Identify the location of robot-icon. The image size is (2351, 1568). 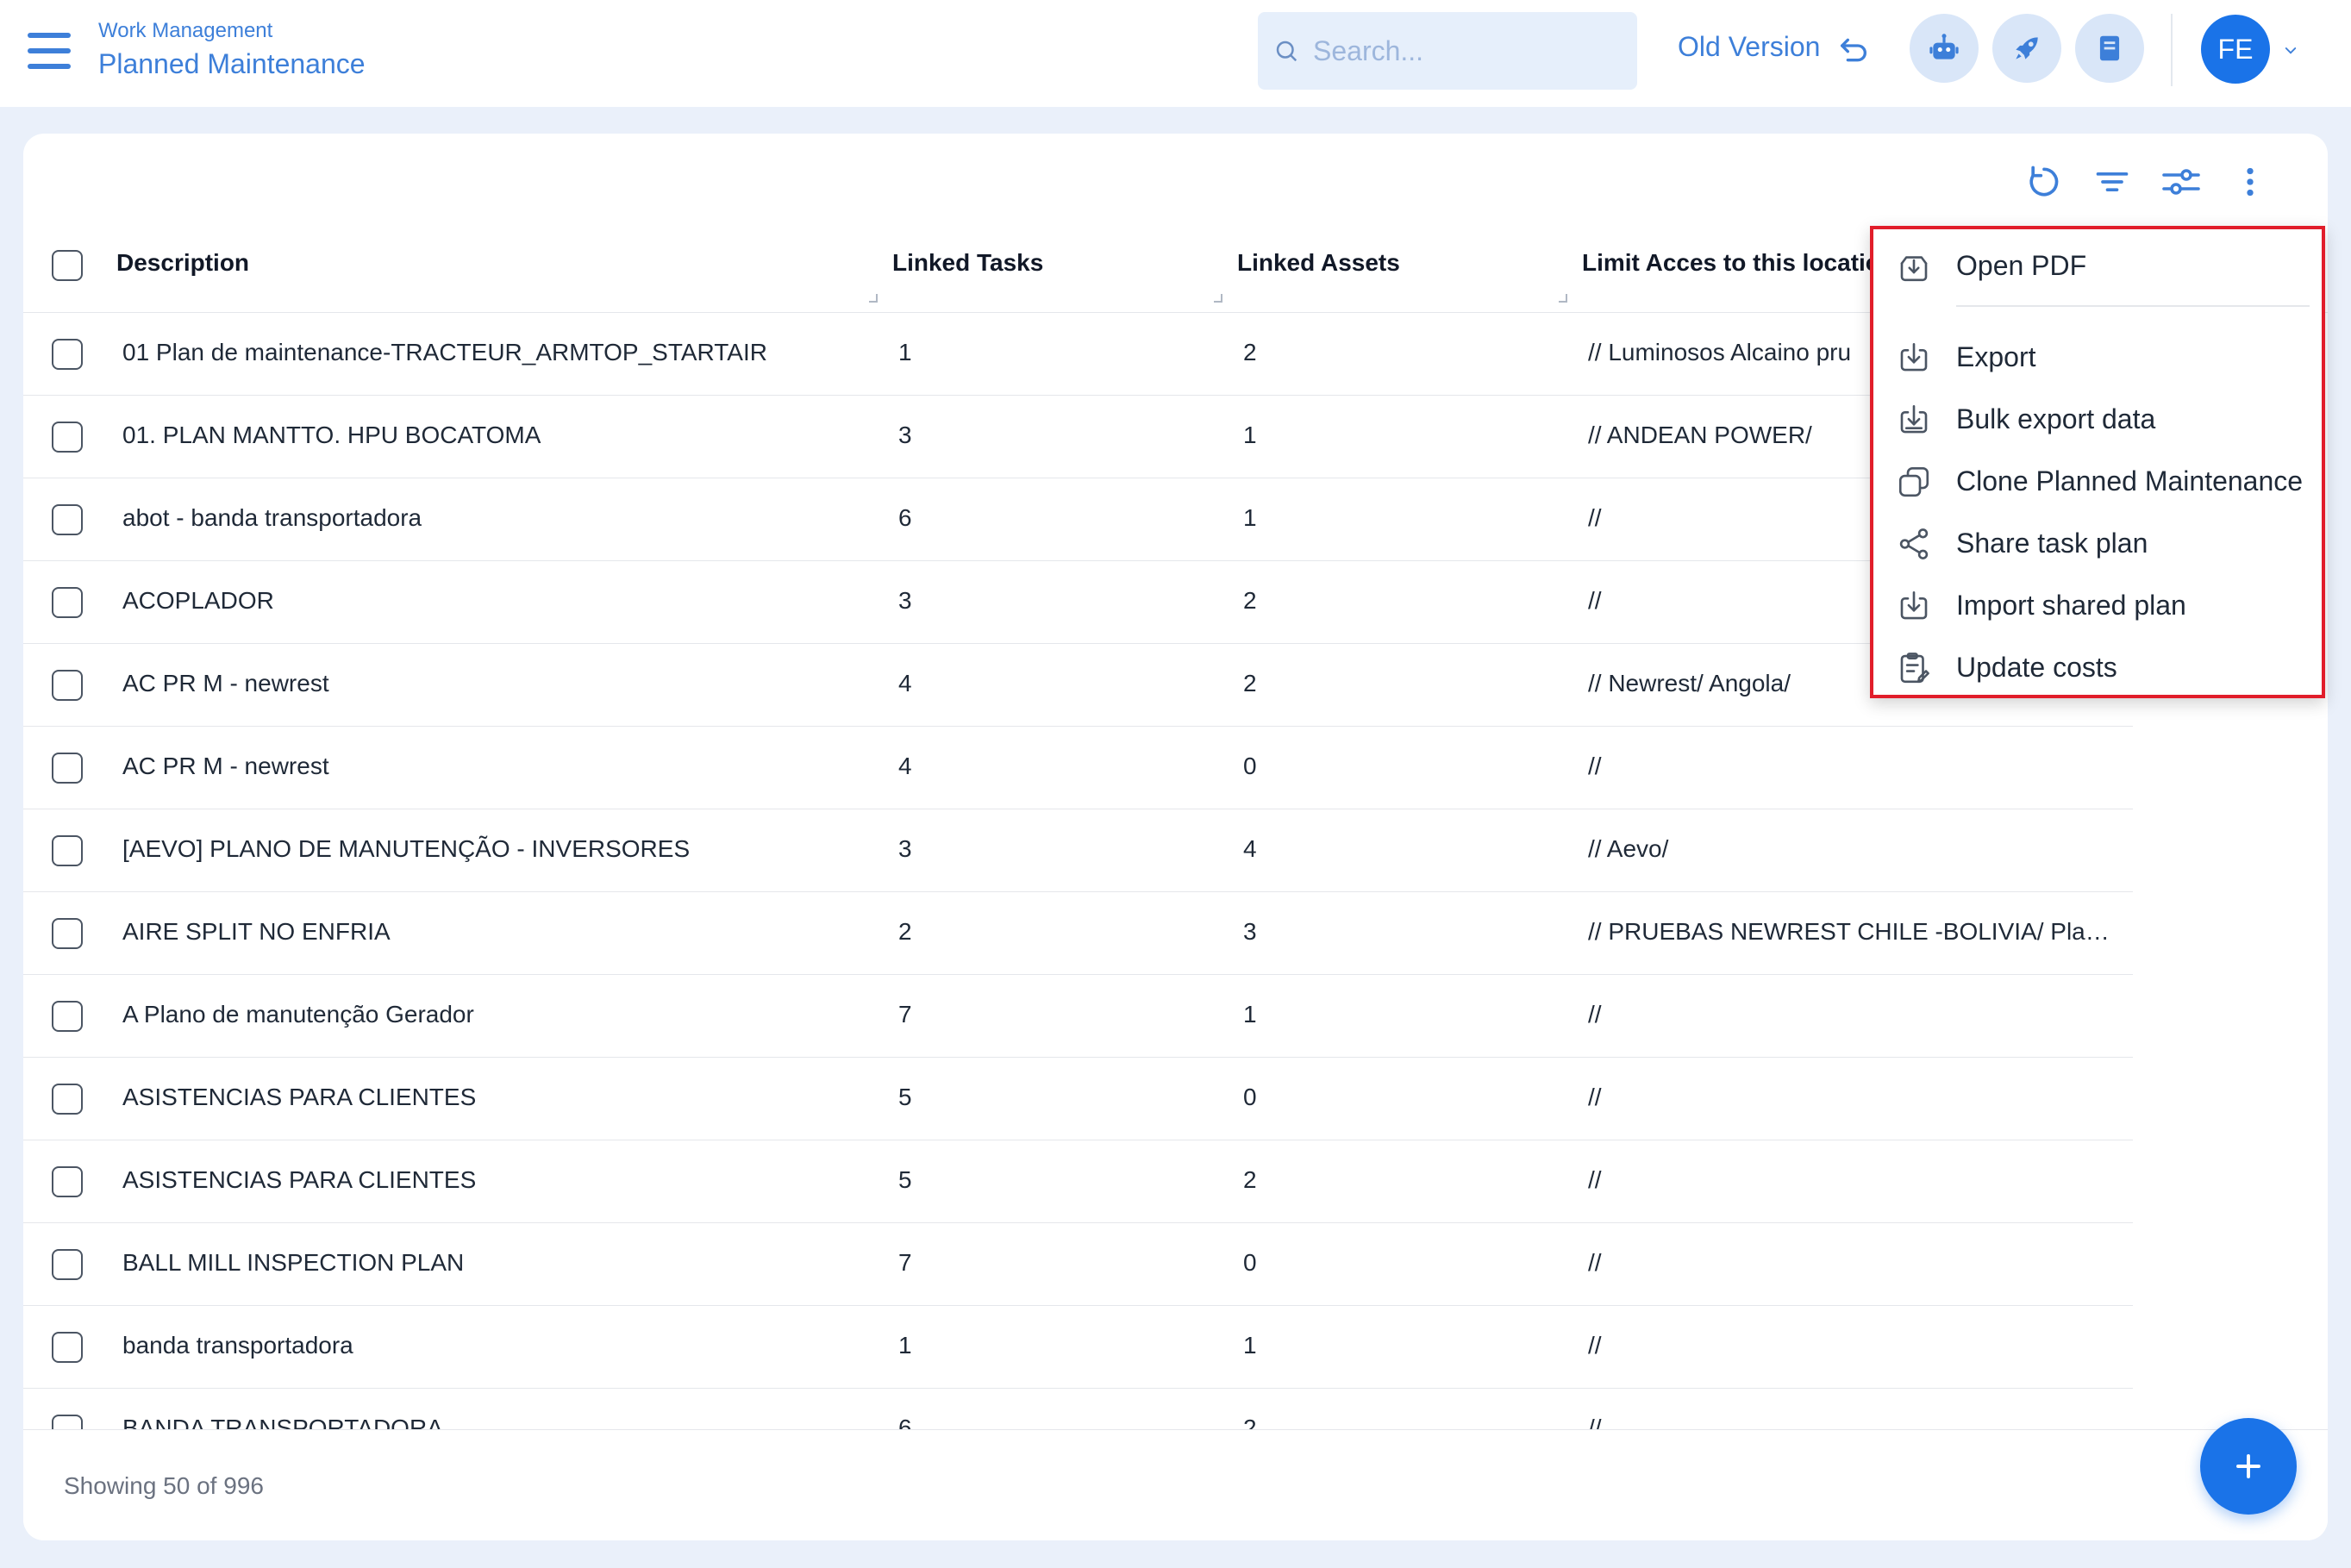
(1944, 46).